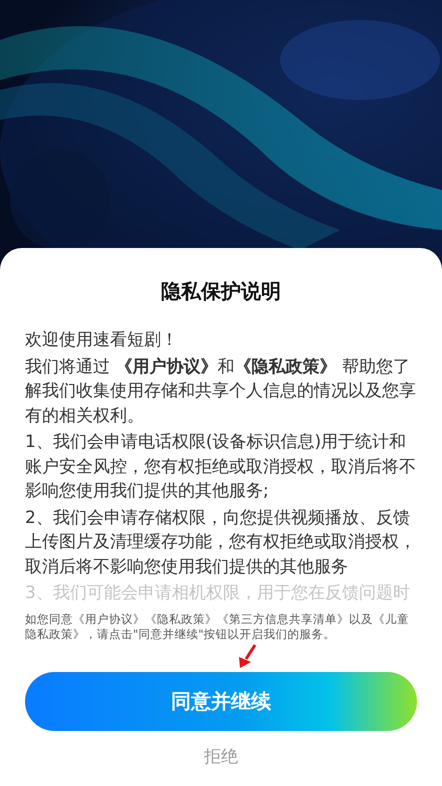 Image resolution: width=442 pixels, height=786 pixels. Describe the element at coordinates (221, 701) in the screenshot. I see `agree-button: 同意并继续` at that location.